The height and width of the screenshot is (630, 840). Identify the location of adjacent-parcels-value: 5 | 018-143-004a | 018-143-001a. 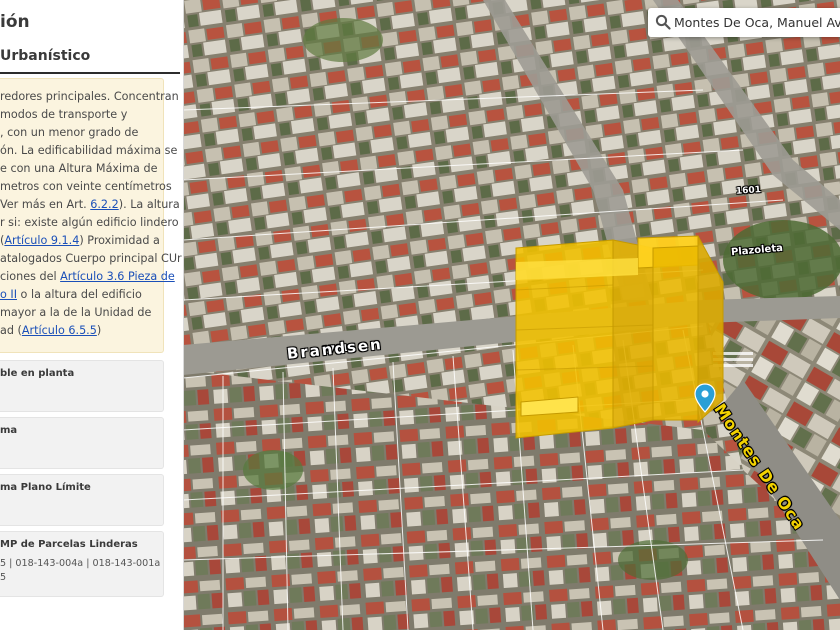
(80, 563).